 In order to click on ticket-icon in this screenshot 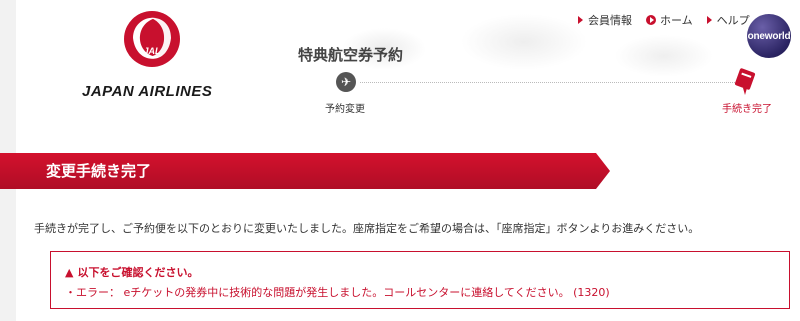, I will do `click(745, 81)`.